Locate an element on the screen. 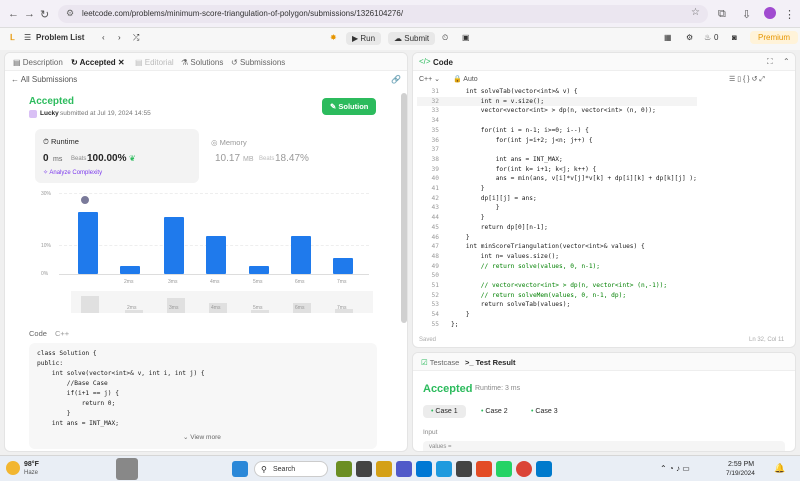 This screenshot has width=800, height=481. editor-line: 34 is located at coordinates (557, 121).